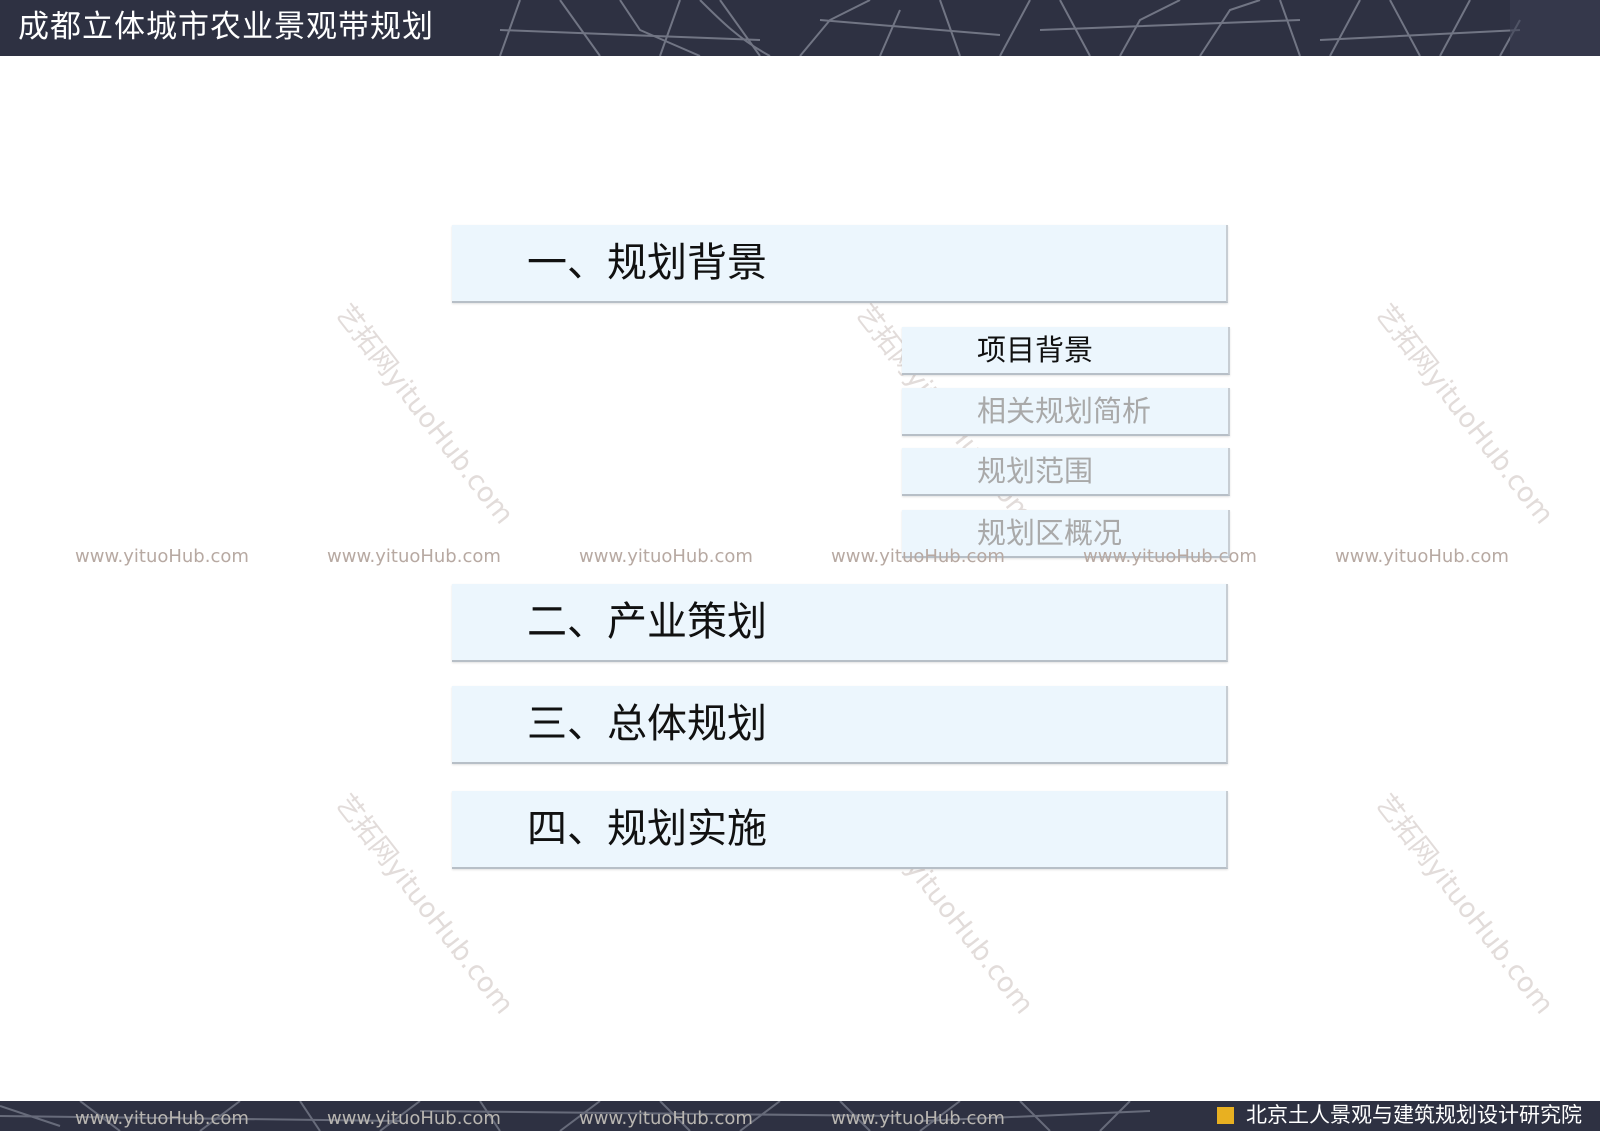 This screenshot has width=1600, height=1131. I want to click on page-title: 成都立体城市农业景观带规划, so click(226, 27).